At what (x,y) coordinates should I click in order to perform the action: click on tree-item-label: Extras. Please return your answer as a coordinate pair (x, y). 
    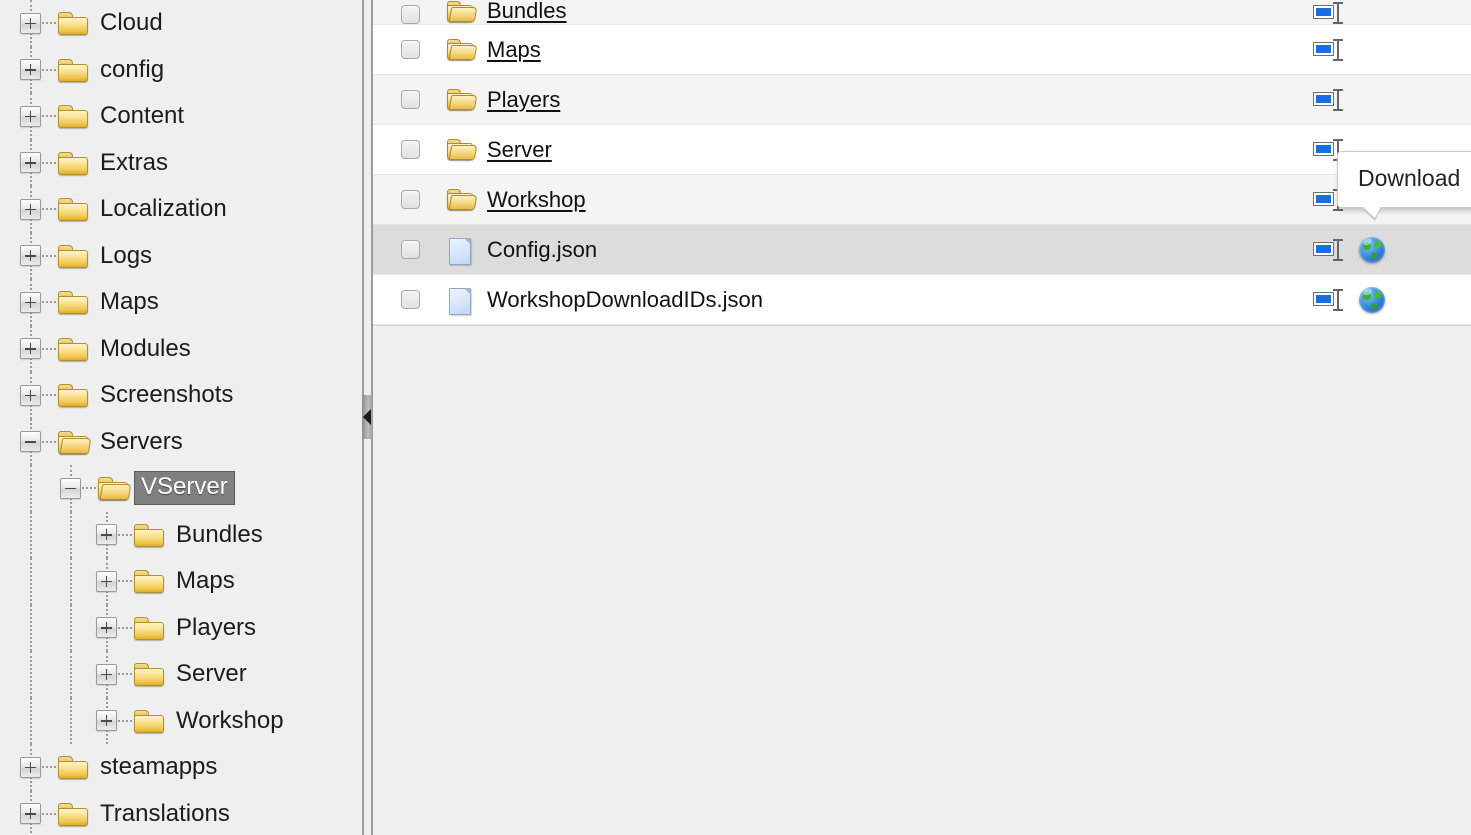
    Looking at the image, I should click on (134, 162).